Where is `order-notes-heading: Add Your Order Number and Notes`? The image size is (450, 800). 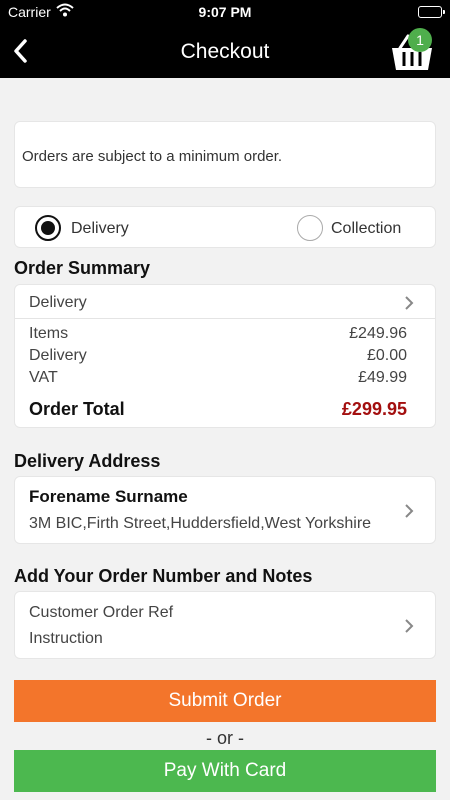
order-notes-heading: Add Your Order Number and Notes is located at coordinates (163, 576).